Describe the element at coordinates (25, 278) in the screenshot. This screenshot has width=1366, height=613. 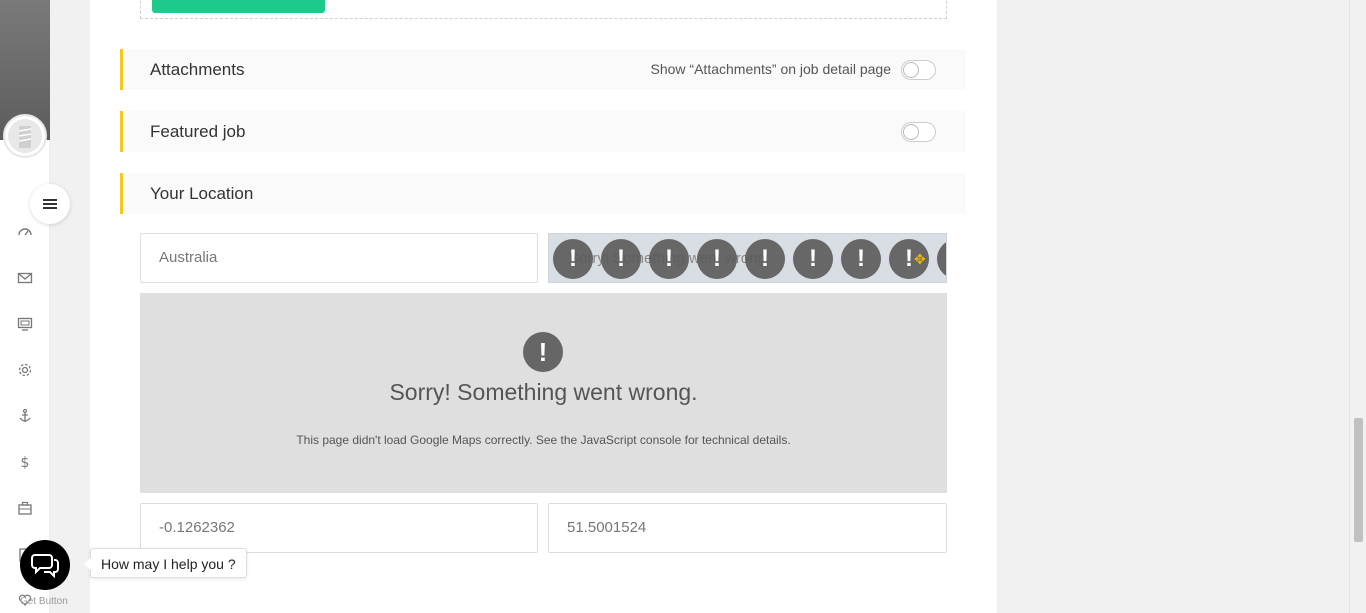
I see `mail-icon` at that location.